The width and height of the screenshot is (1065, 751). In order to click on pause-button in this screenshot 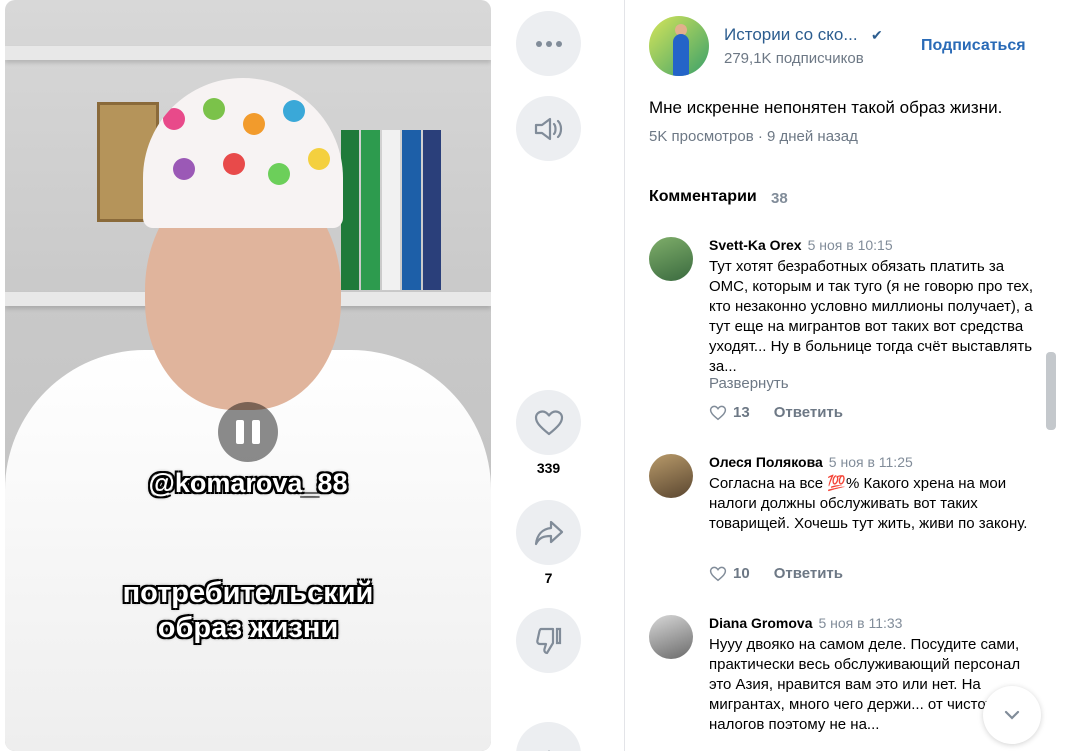, I will do `click(248, 432)`.